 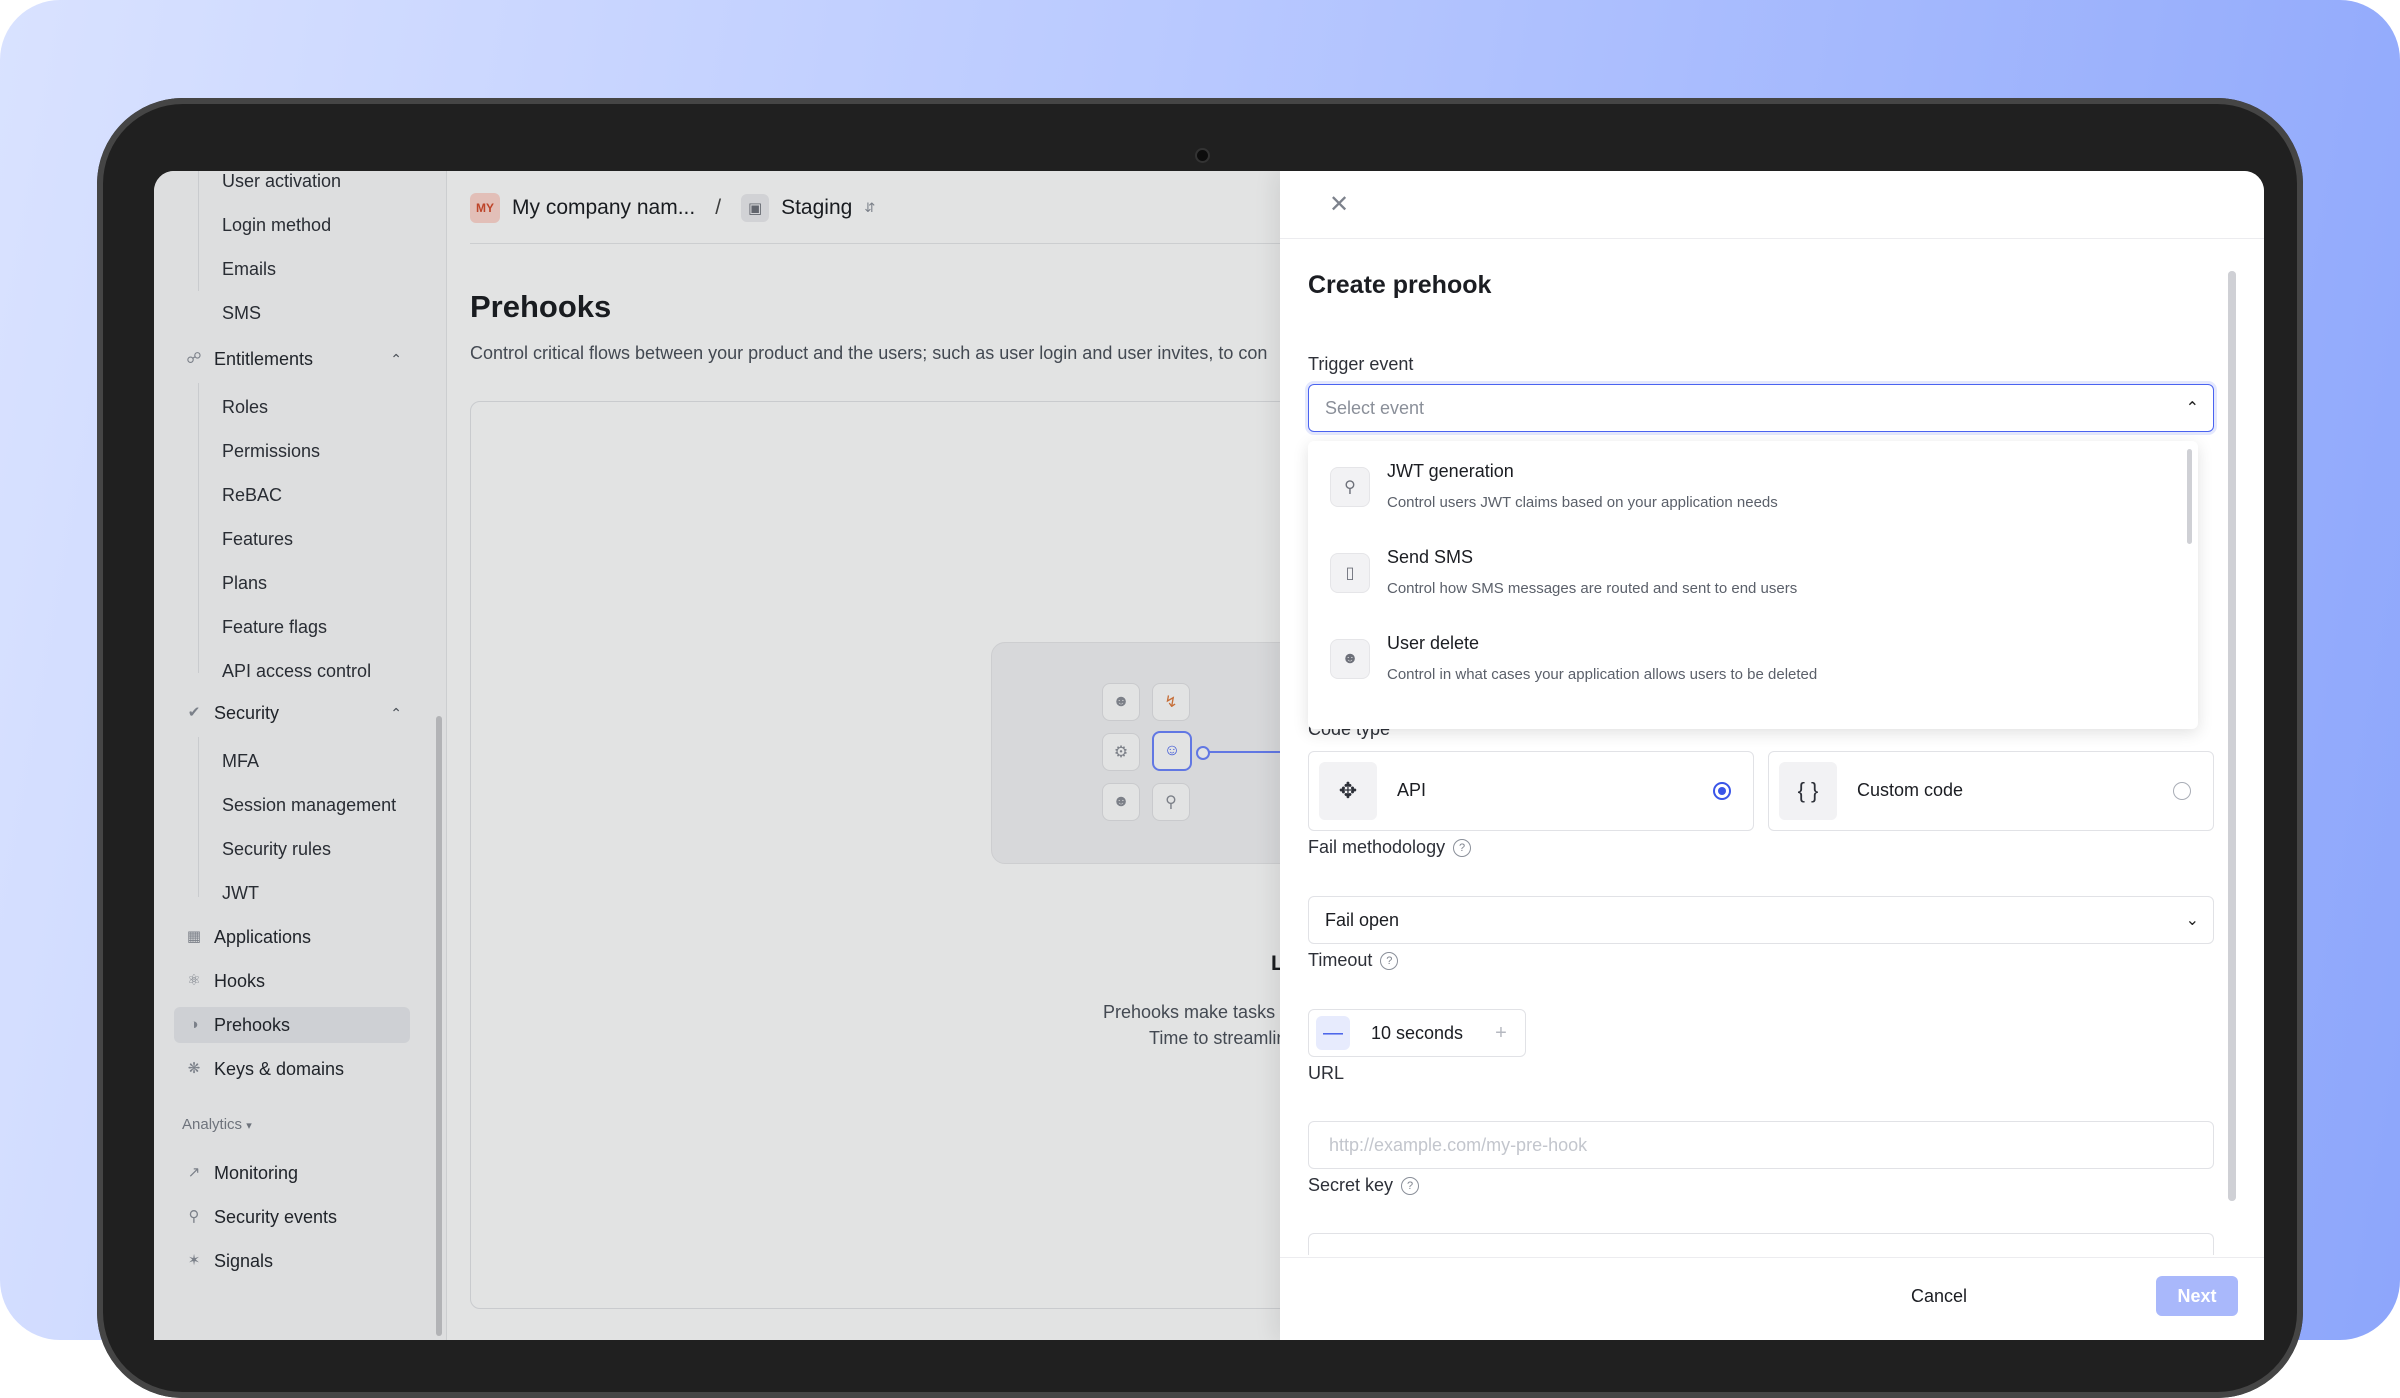 What do you see at coordinates (1364, 1185) in the screenshot?
I see `secret-key-label: Secret key ?` at bounding box center [1364, 1185].